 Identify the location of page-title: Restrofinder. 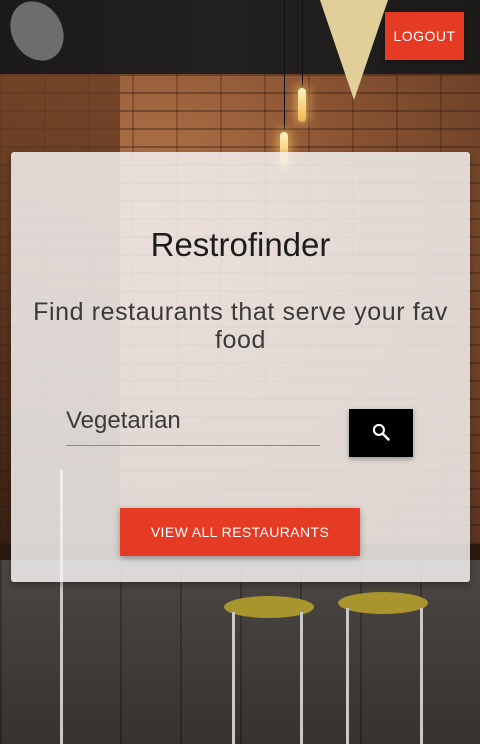
(240, 244).